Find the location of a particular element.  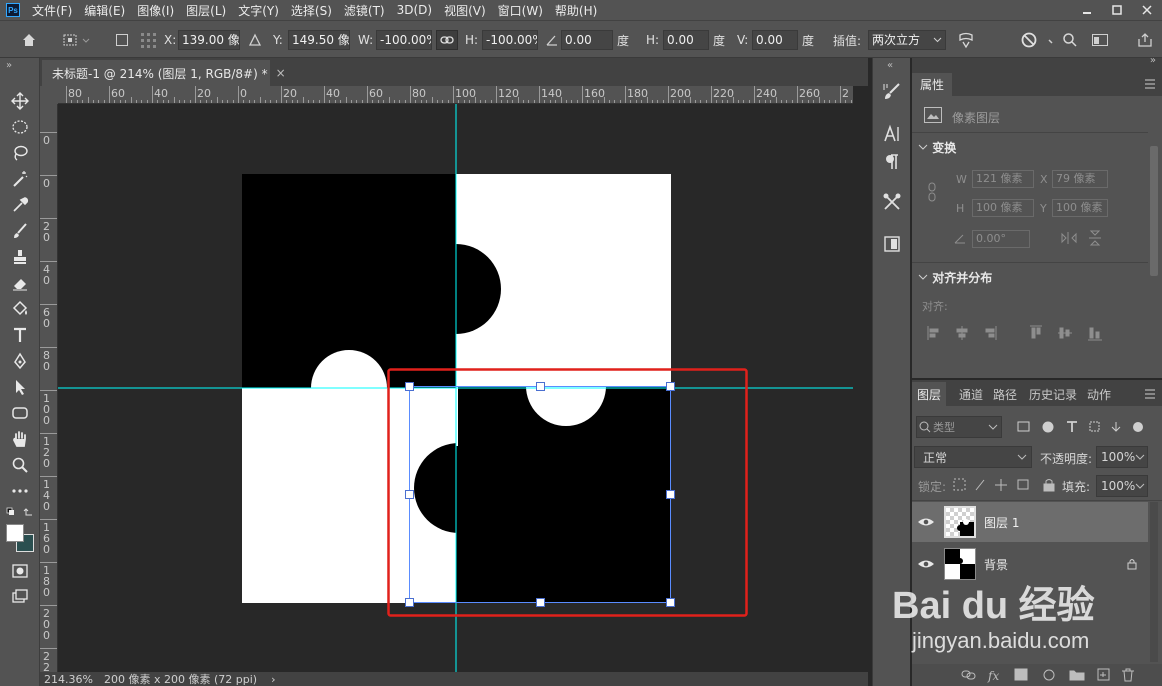

eyedropper-tool is located at coordinates (20, 205).